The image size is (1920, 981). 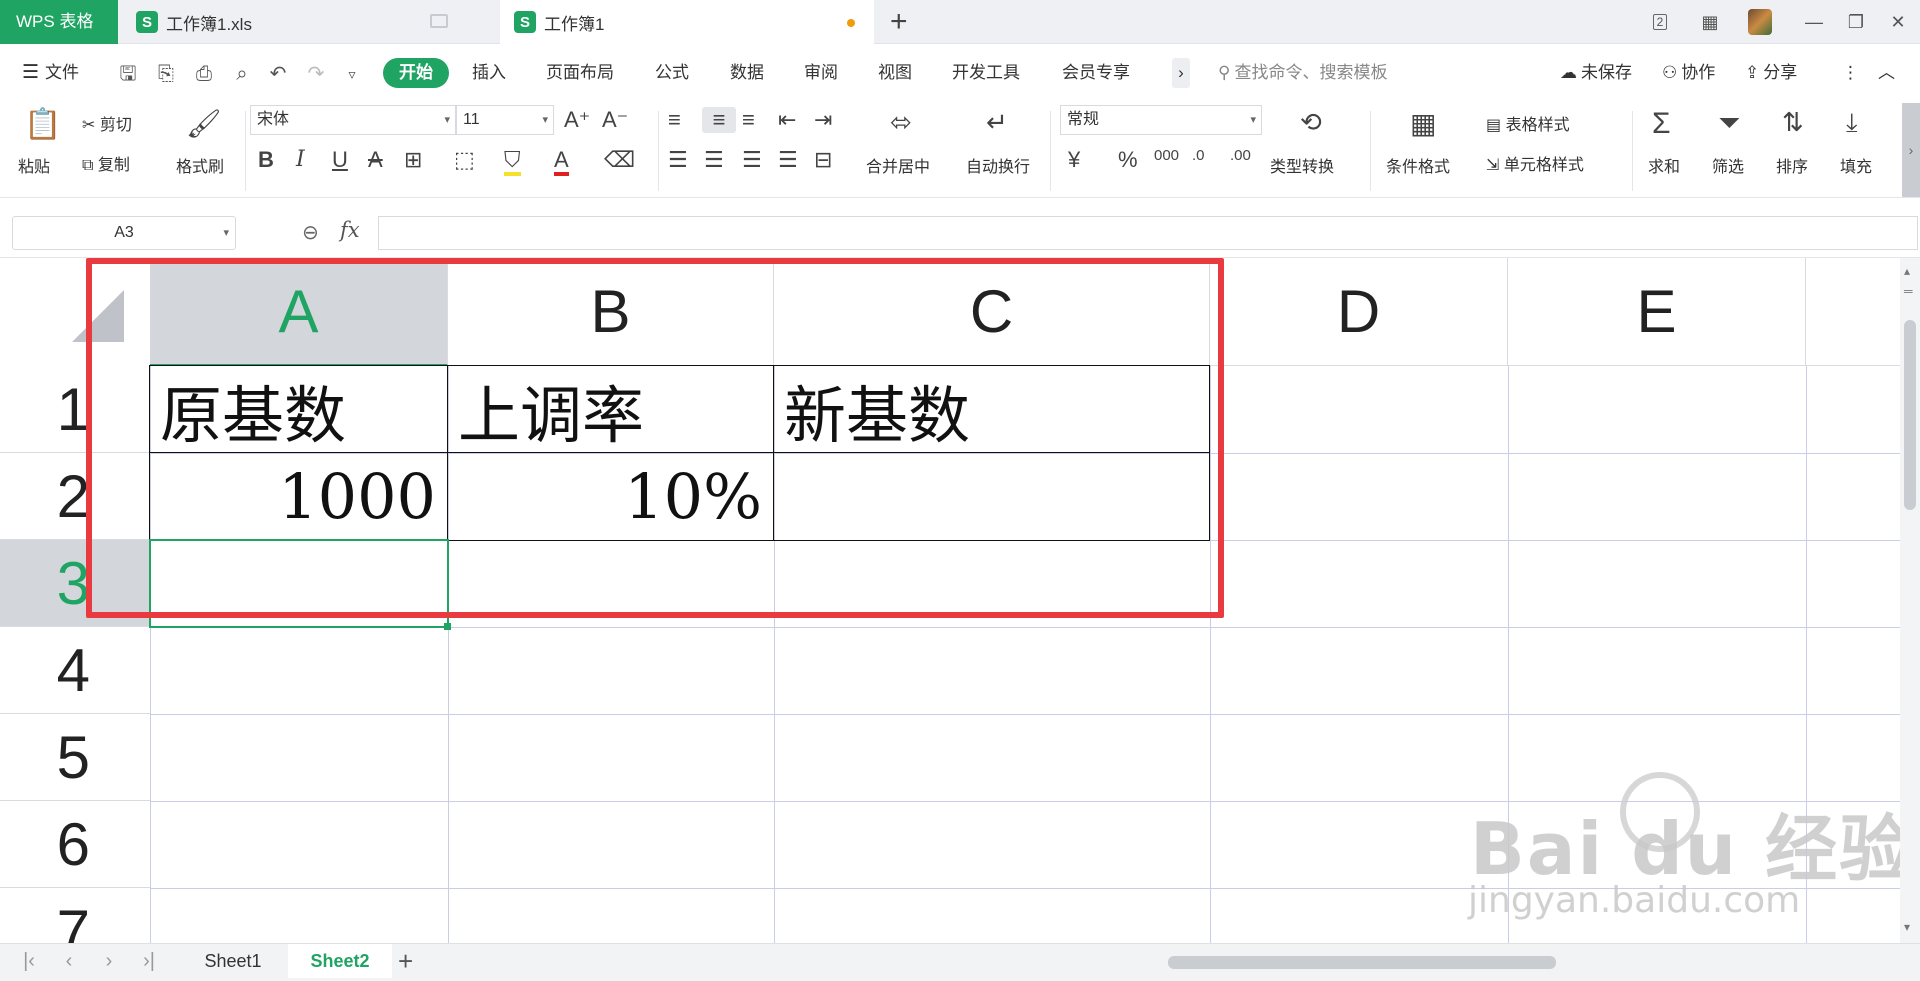 I want to click on percent-icon: %, so click(x=1128, y=160).